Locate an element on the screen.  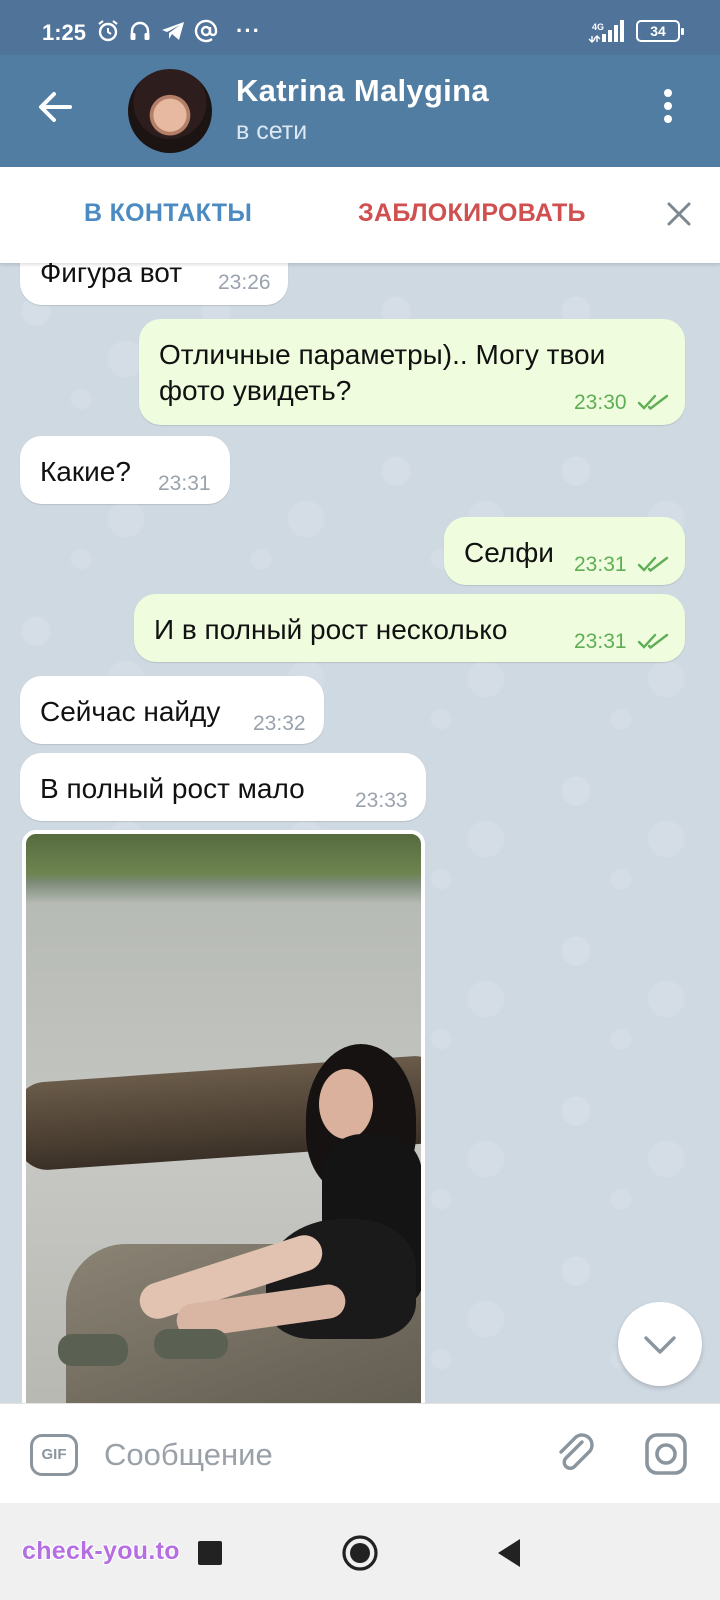
system-back-button is located at coordinates (509, 1553).